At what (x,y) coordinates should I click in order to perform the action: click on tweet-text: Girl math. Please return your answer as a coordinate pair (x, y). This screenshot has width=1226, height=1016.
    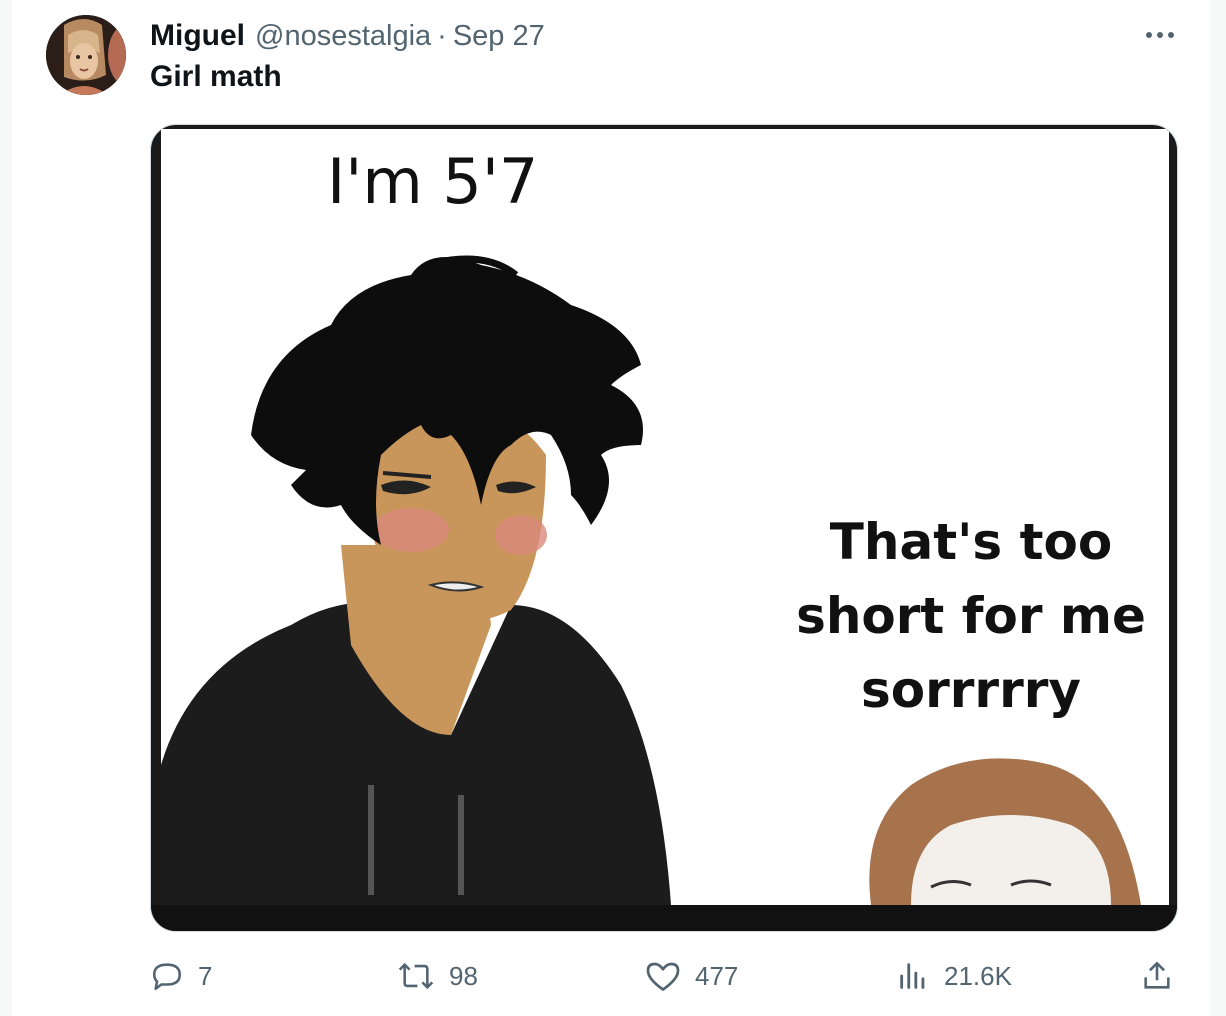
    Looking at the image, I should click on (216, 76).